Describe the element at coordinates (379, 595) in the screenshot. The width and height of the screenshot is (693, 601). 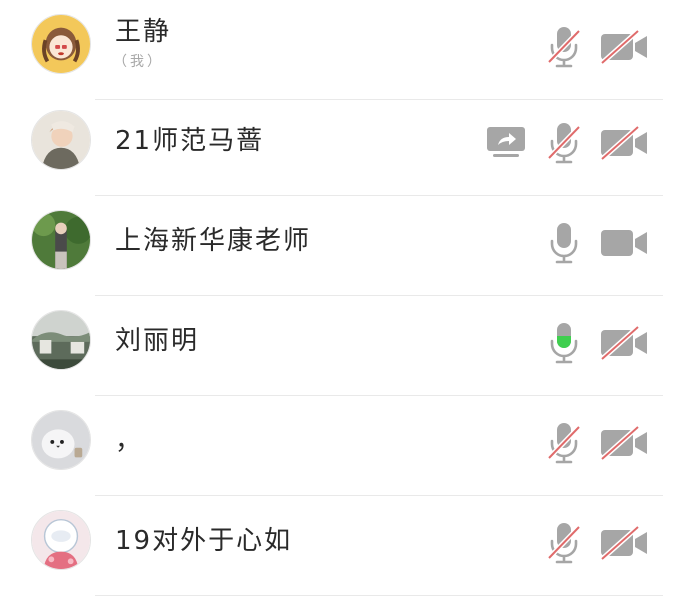
I see `divider` at that location.